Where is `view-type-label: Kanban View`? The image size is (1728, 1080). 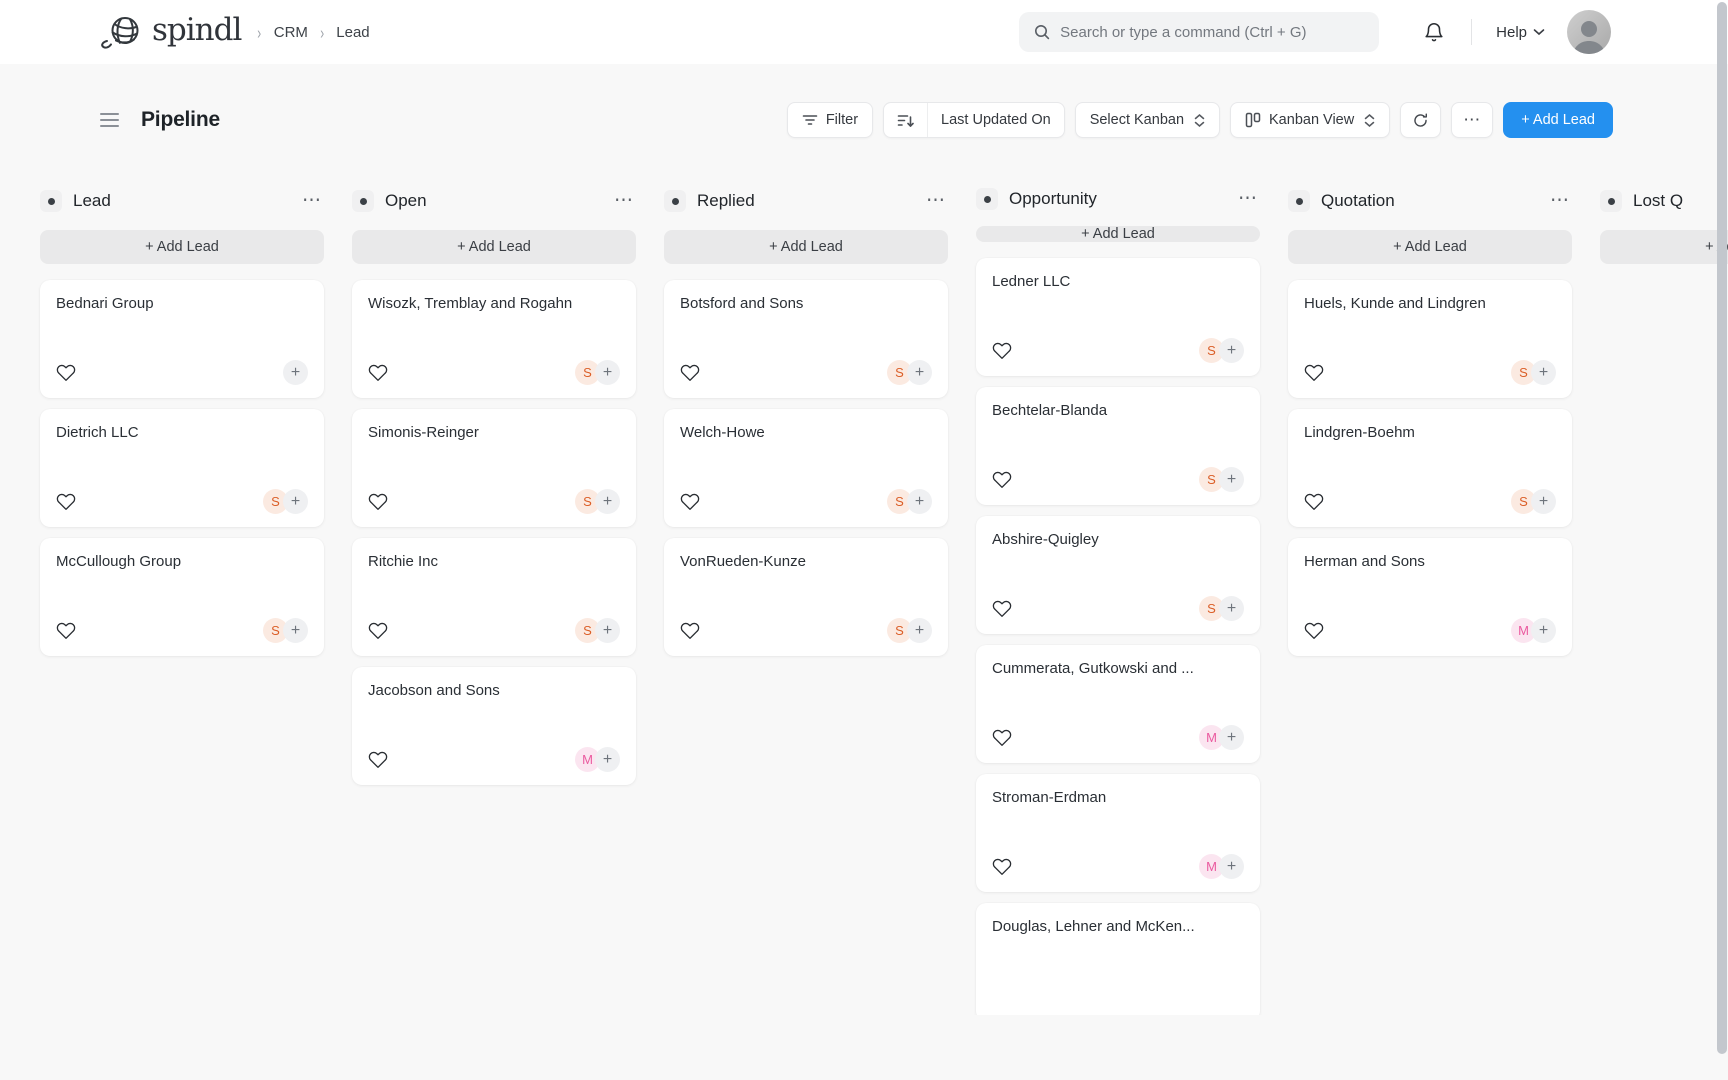 view-type-label: Kanban View is located at coordinates (1312, 120).